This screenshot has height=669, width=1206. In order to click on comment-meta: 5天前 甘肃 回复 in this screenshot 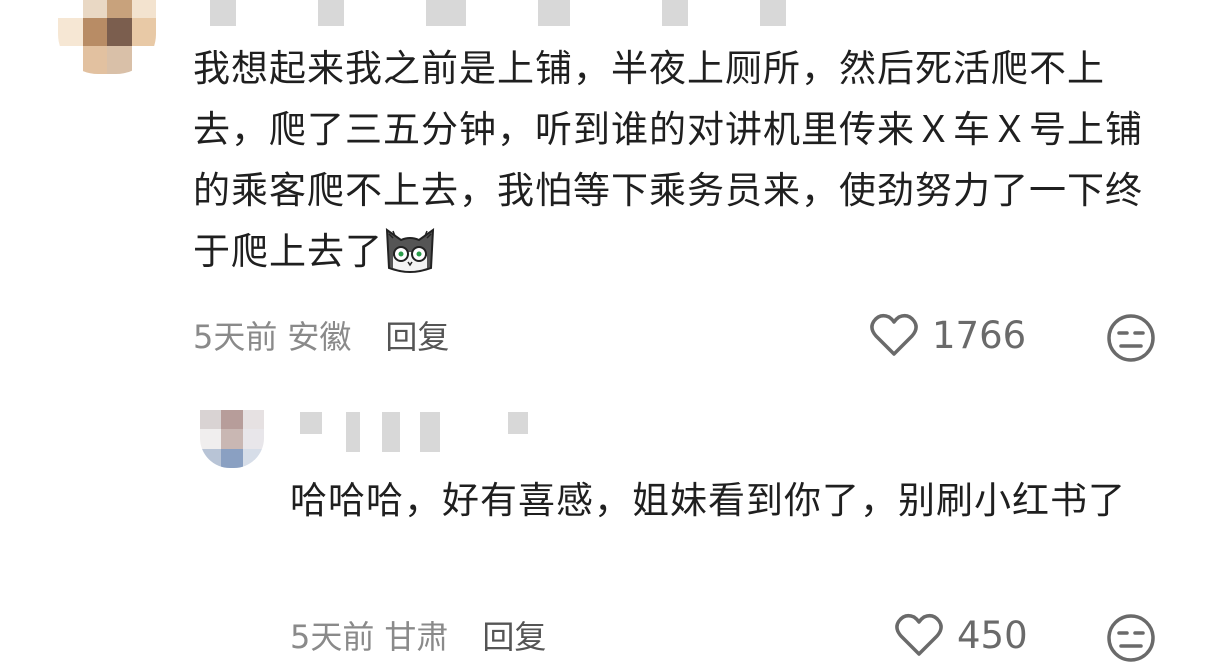, I will do `click(418, 635)`.